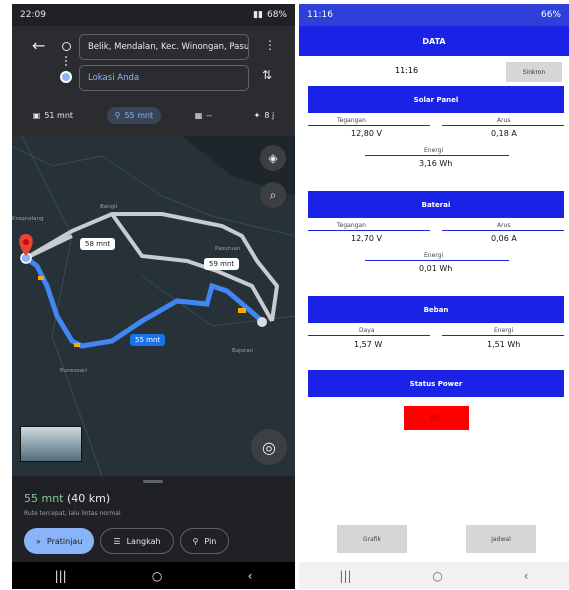 Image resolution: width=569 pixels, height=590 pixels. What do you see at coordinates (407, 70) in the screenshot?
I see `current-time: 11:16` at bounding box center [407, 70].